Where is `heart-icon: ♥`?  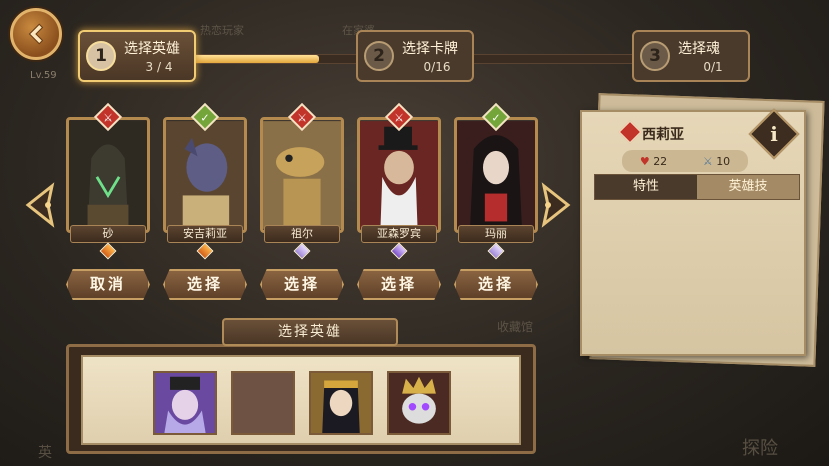
heart-icon: ♥ is located at coordinates (644, 161).